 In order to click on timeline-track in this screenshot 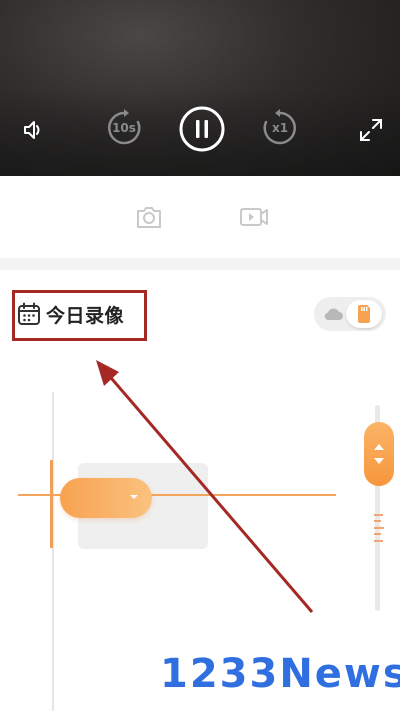, I will do `click(53, 551)`.